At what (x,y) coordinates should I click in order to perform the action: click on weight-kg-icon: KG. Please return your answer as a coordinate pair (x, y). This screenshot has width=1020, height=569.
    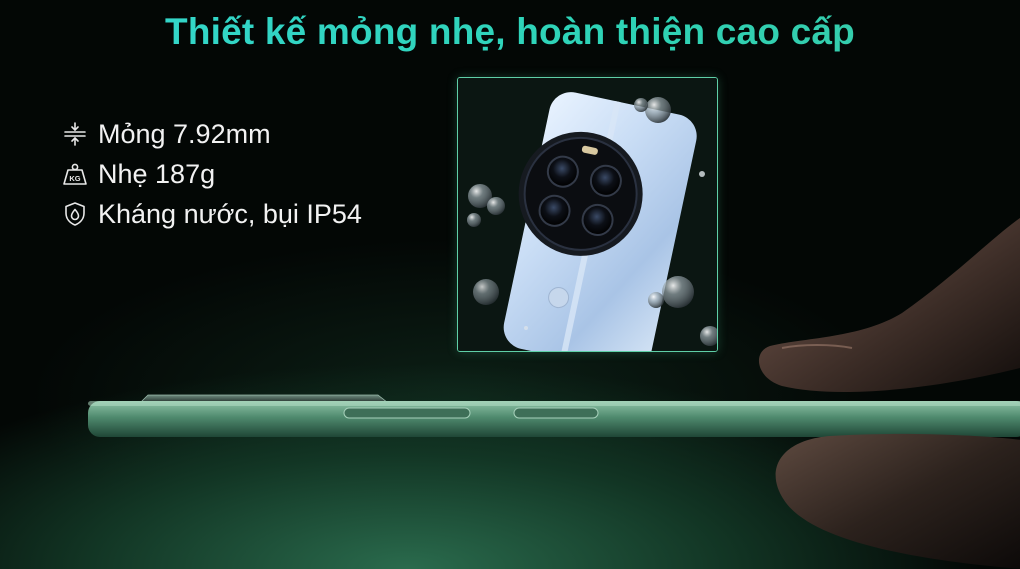
    Looking at the image, I should click on (75, 174).